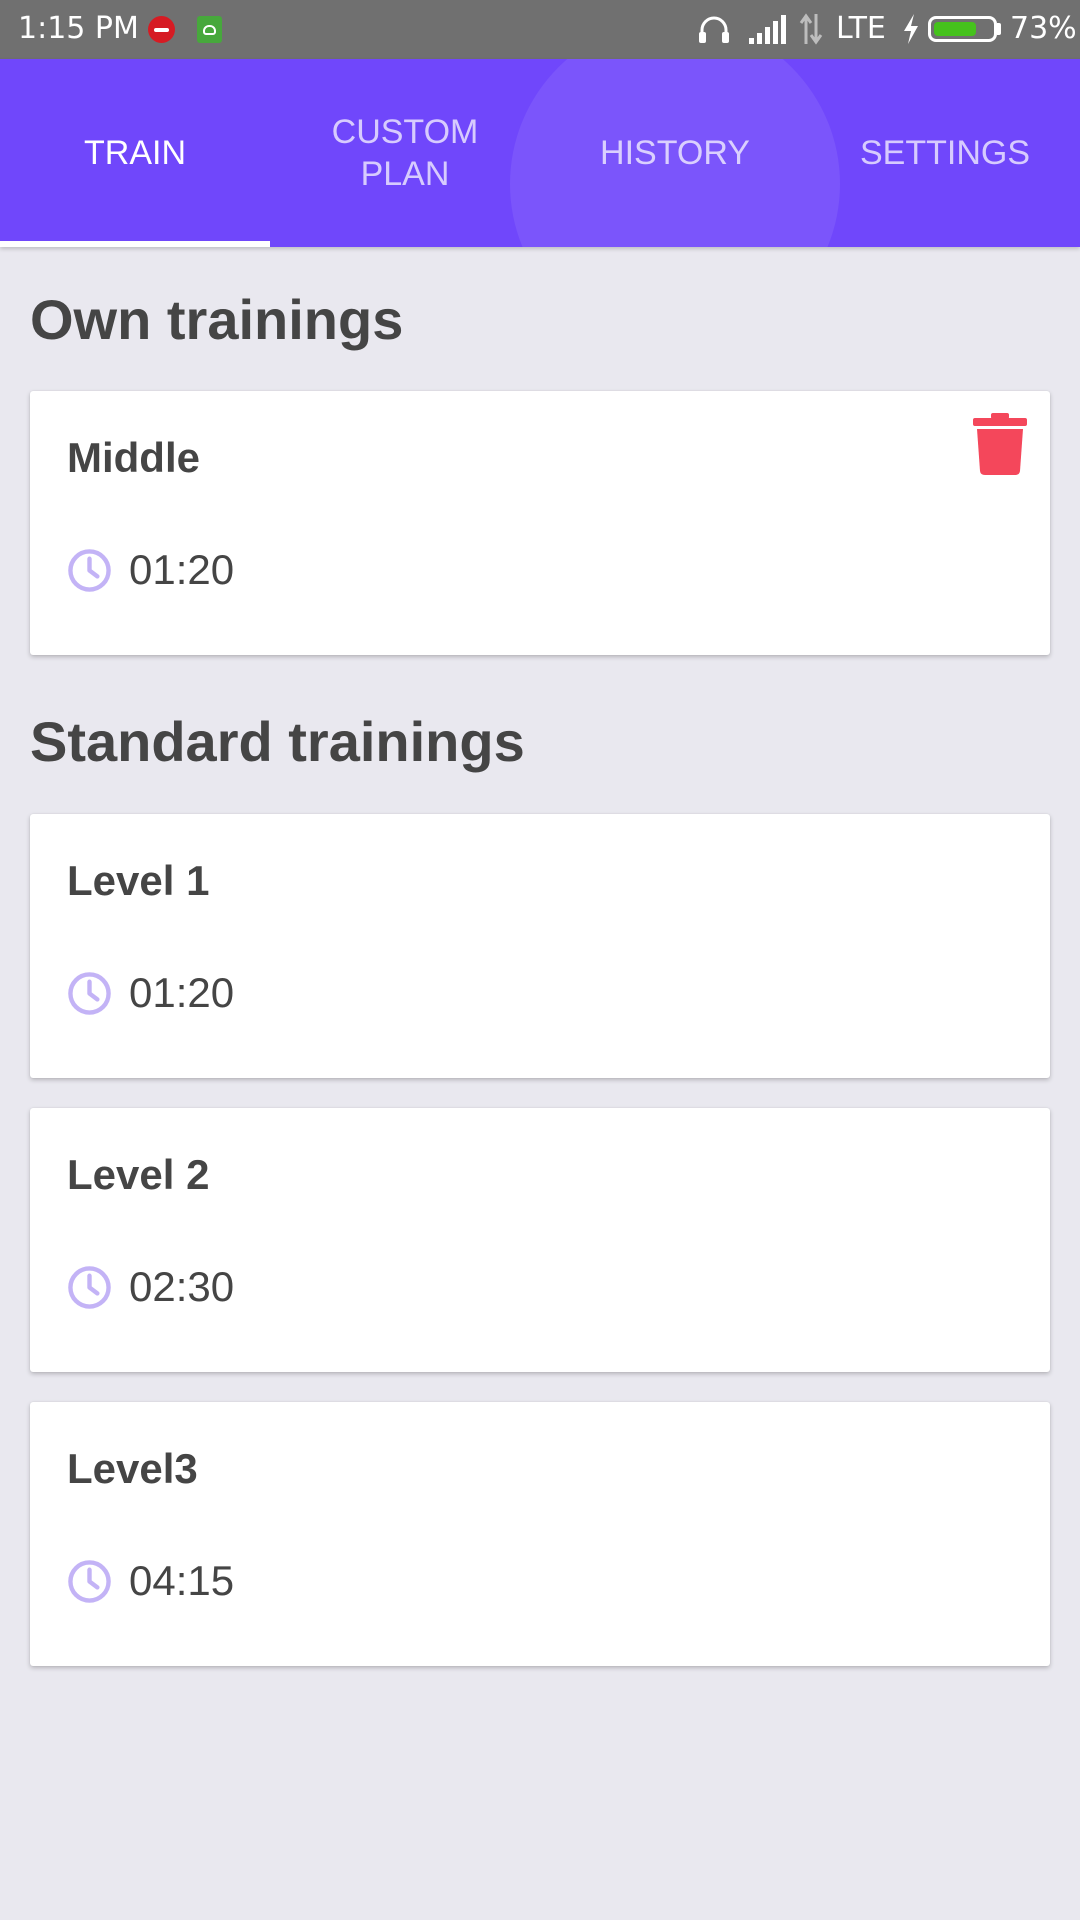 The height and width of the screenshot is (1920, 1080). Describe the element at coordinates (138, 1174) in the screenshot. I see `training-name: Level 2` at that location.